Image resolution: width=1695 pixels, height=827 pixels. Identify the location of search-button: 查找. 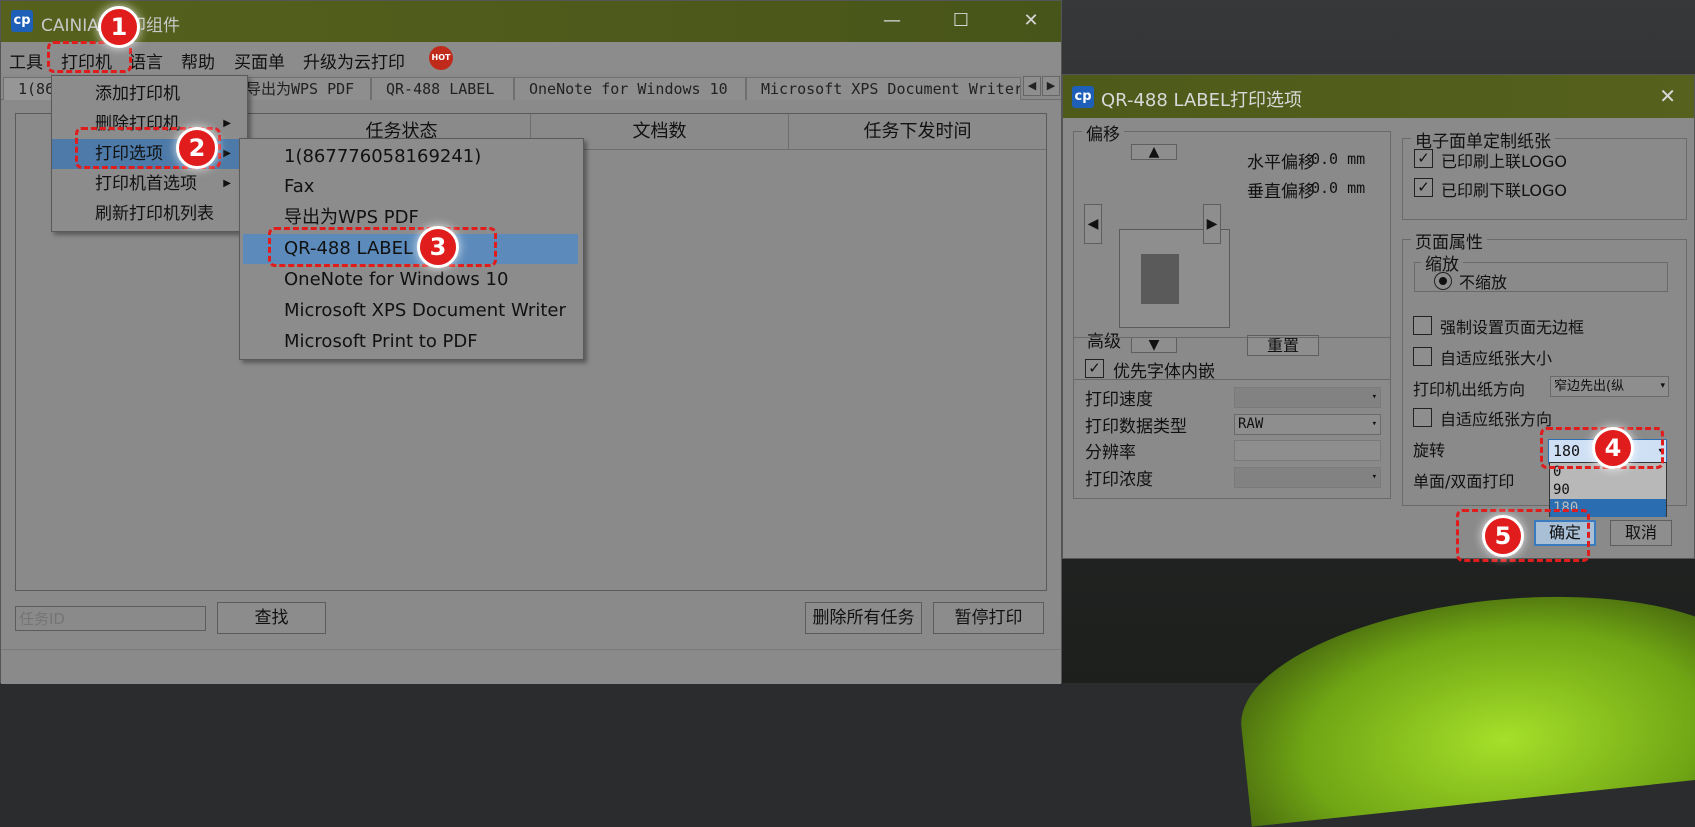
(271, 618).